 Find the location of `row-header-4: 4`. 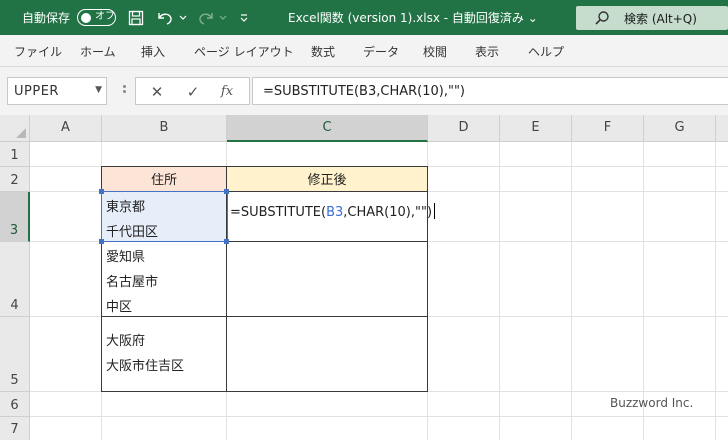

row-header-4: 4 is located at coordinates (15, 279).